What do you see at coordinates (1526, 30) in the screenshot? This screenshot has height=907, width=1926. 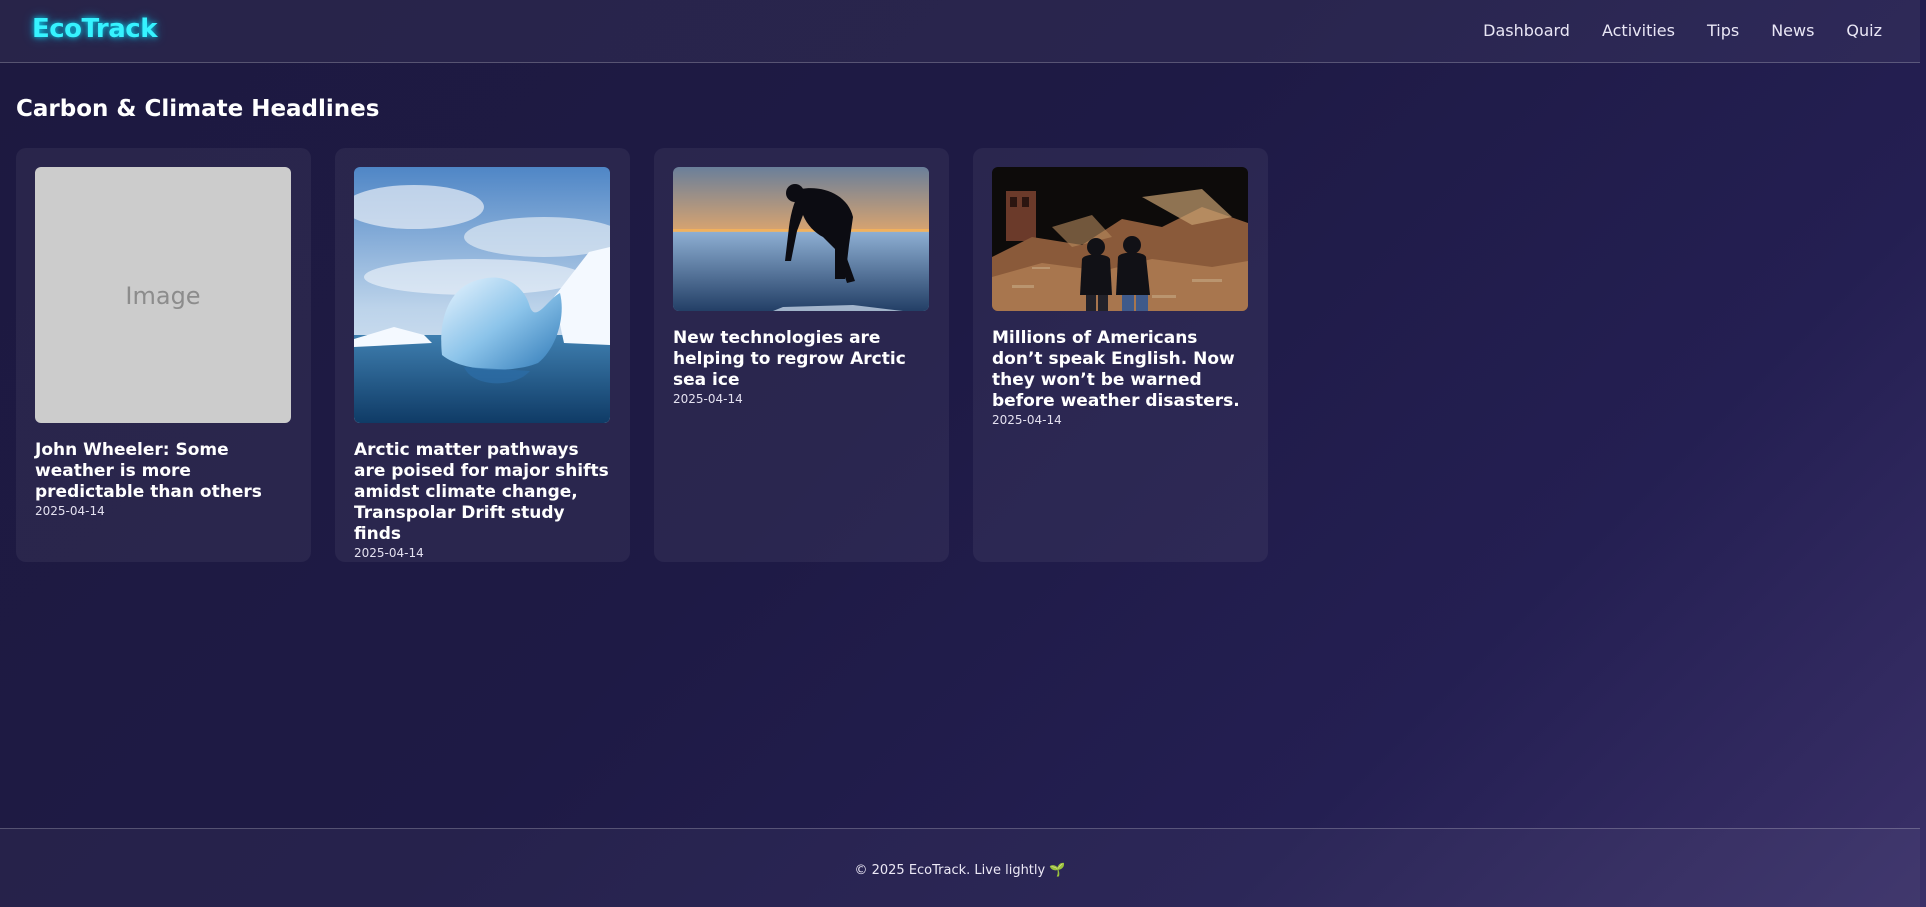 I see `nav-link-dashboard: Dashboard` at bounding box center [1526, 30].